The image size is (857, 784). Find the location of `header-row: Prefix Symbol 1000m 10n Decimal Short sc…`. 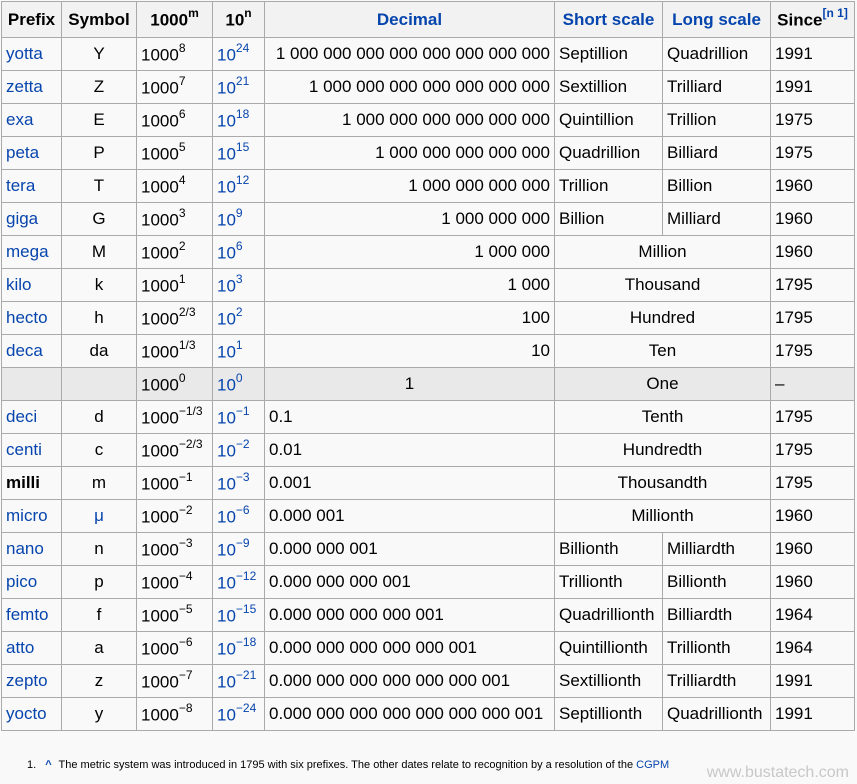

header-row: Prefix Symbol 1000m 10n Decimal Short sc… is located at coordinates (428, 19).